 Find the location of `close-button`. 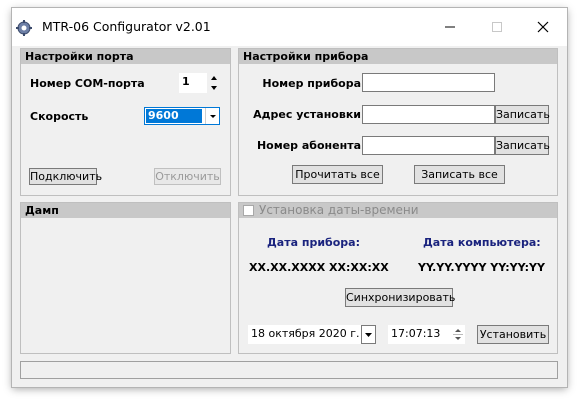

close-button is located at coordinates (543, 27).